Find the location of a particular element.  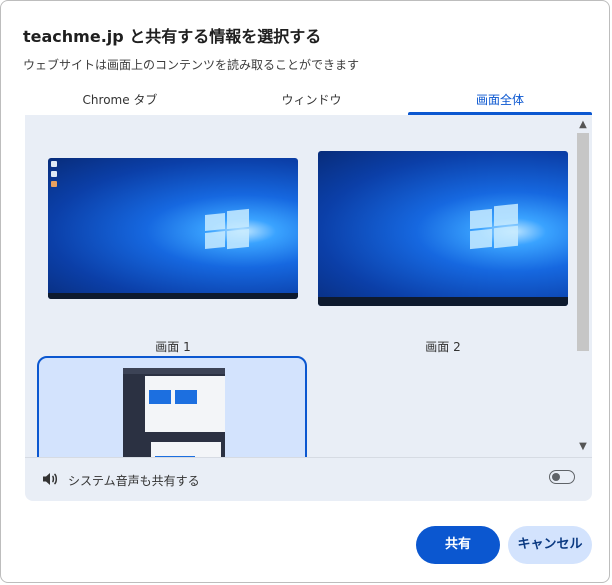

screen-3-thumbnail is located at coordinates (174, 412).